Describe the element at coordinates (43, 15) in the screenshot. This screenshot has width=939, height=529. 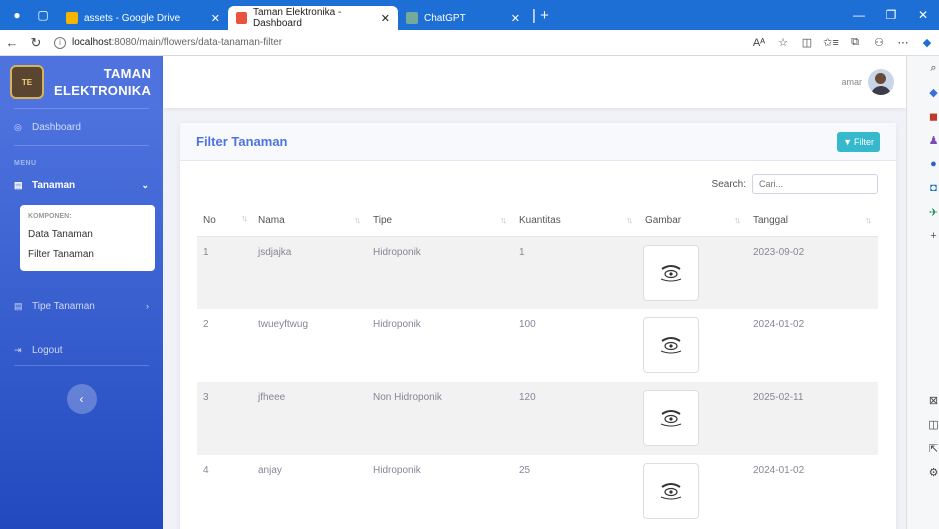
I see `tab-actions-icon: ▢` at that location.